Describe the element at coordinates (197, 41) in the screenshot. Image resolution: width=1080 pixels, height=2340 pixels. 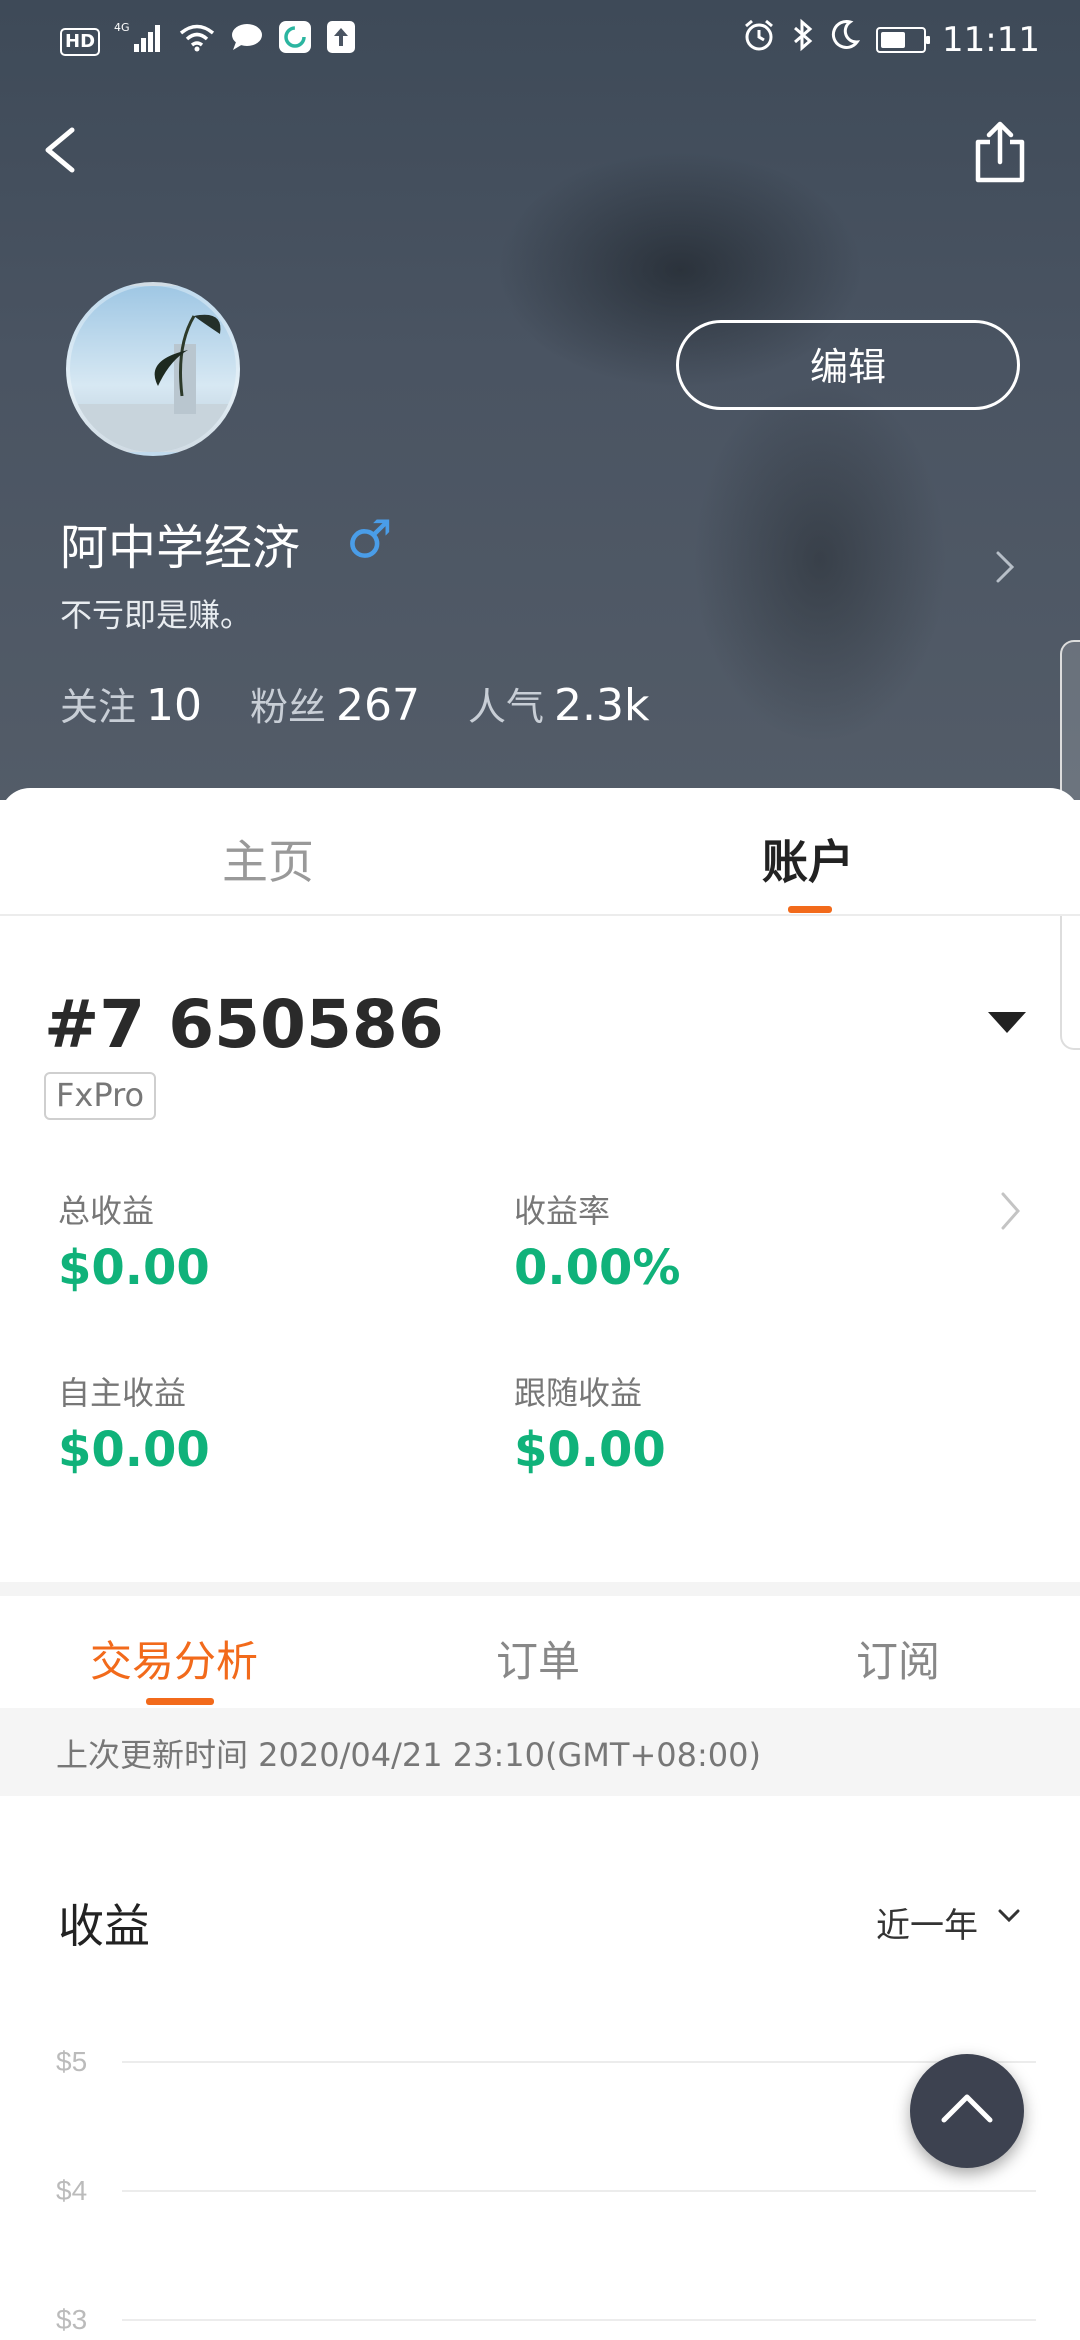
I see `wifi-icon` at that location.